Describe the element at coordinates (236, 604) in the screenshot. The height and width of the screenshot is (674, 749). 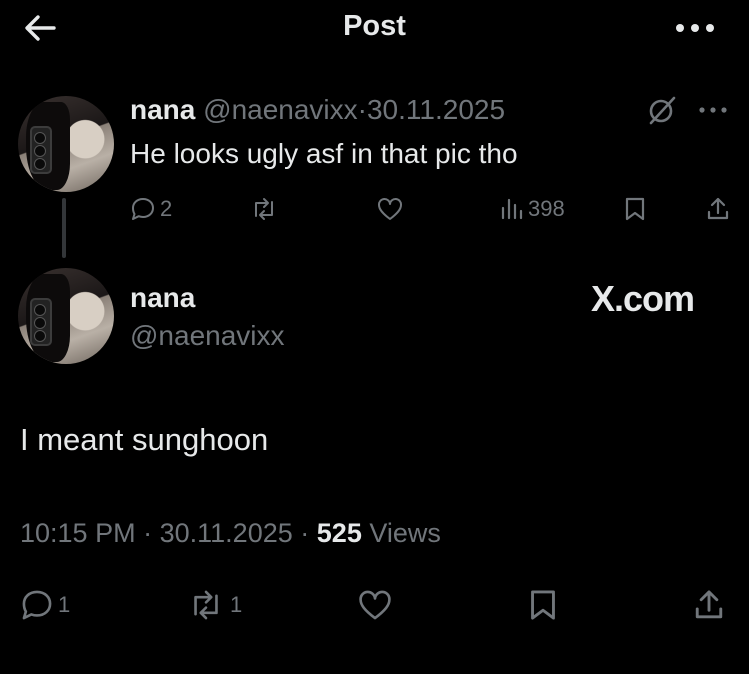
I see `repost-count: 1` at that location.